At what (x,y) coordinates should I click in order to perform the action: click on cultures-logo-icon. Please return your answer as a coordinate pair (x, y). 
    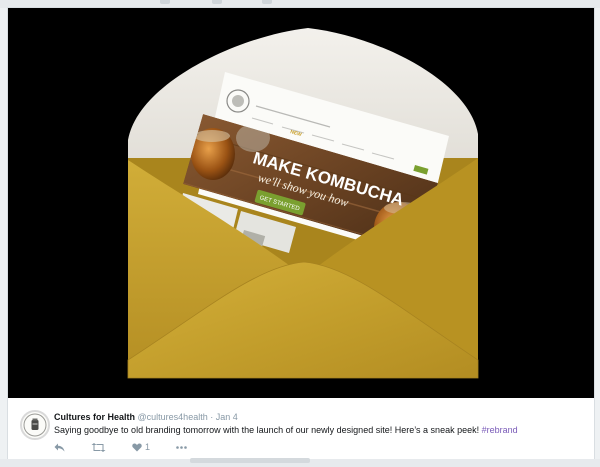
    Looking at the image, I should click on (35, 425).